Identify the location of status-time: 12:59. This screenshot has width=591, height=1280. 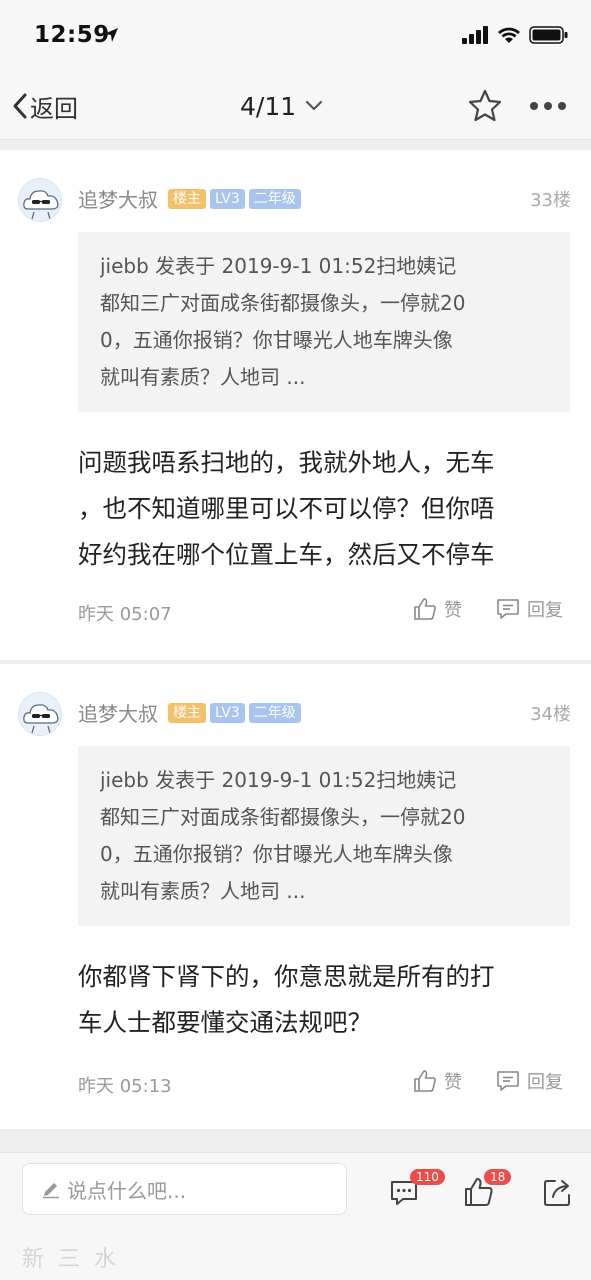
(72, 35).